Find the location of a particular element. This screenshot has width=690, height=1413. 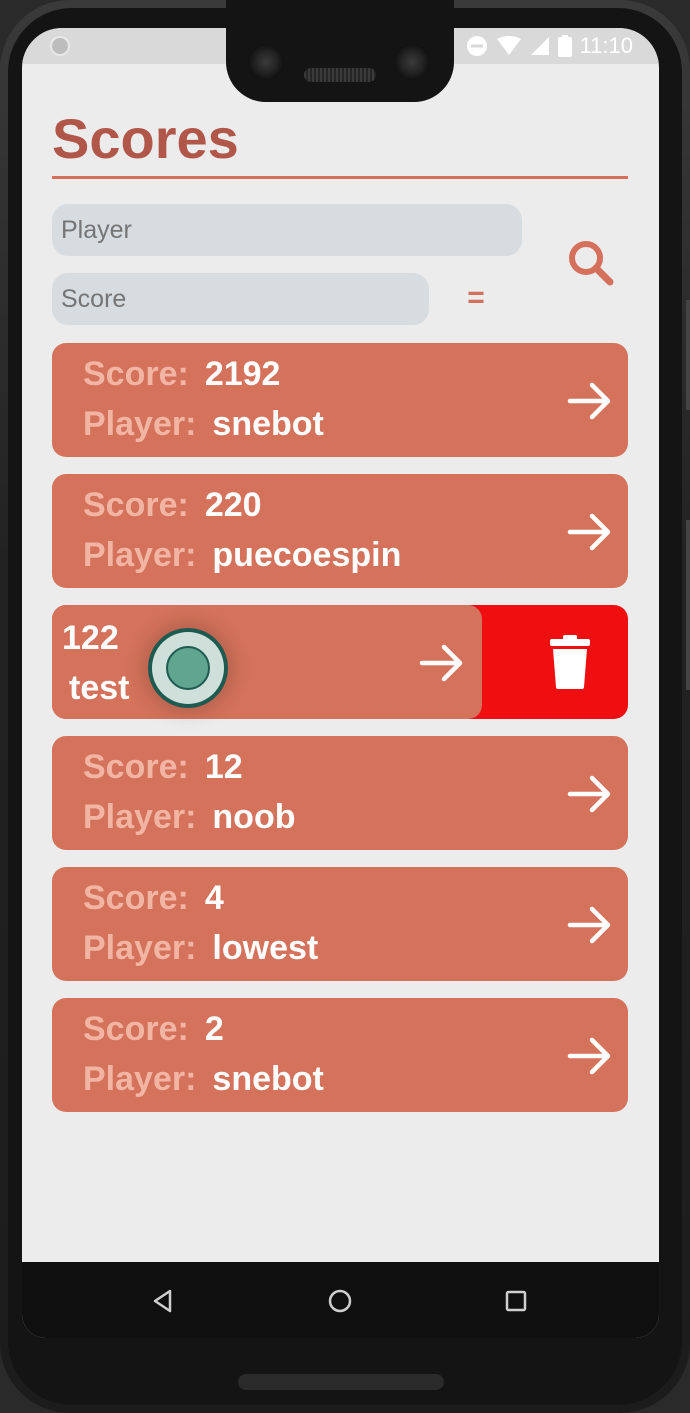

player-row: Player: lowest is located at coordinates (200, 948).